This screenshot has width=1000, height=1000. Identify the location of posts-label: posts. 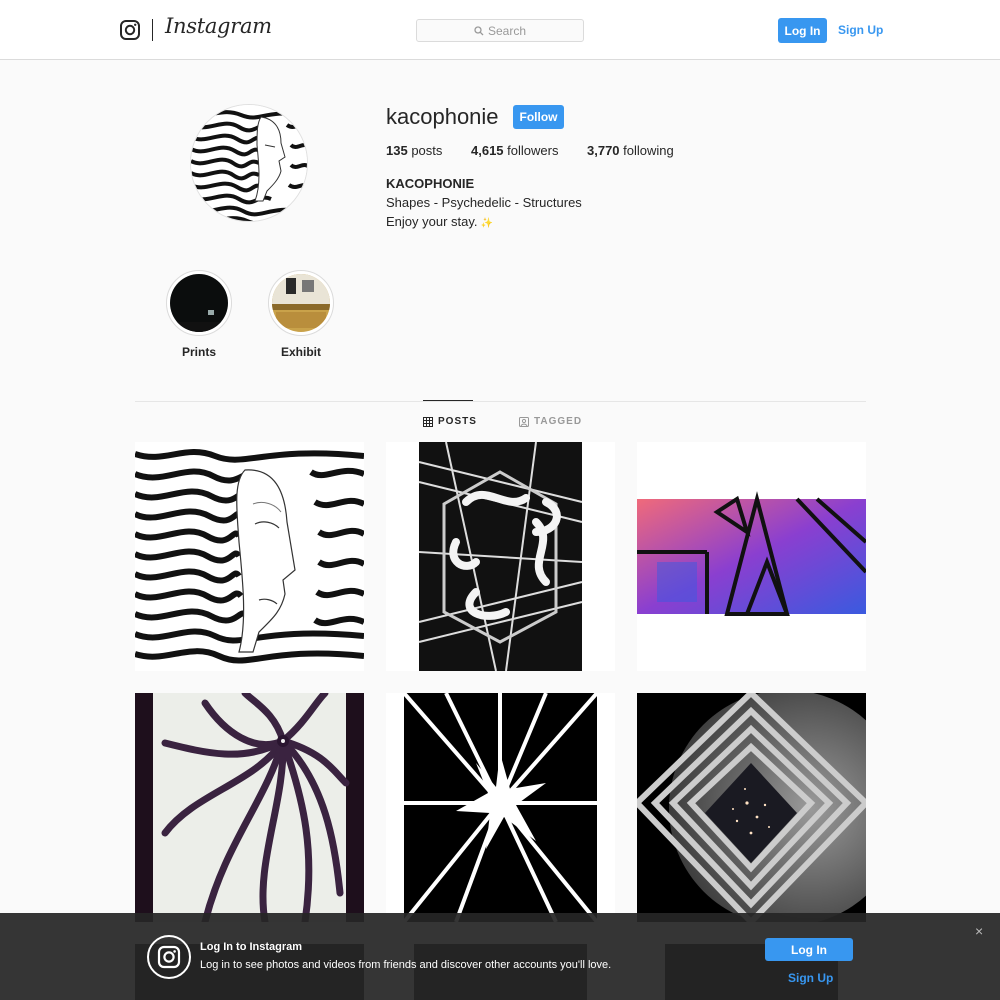
(427, 150).